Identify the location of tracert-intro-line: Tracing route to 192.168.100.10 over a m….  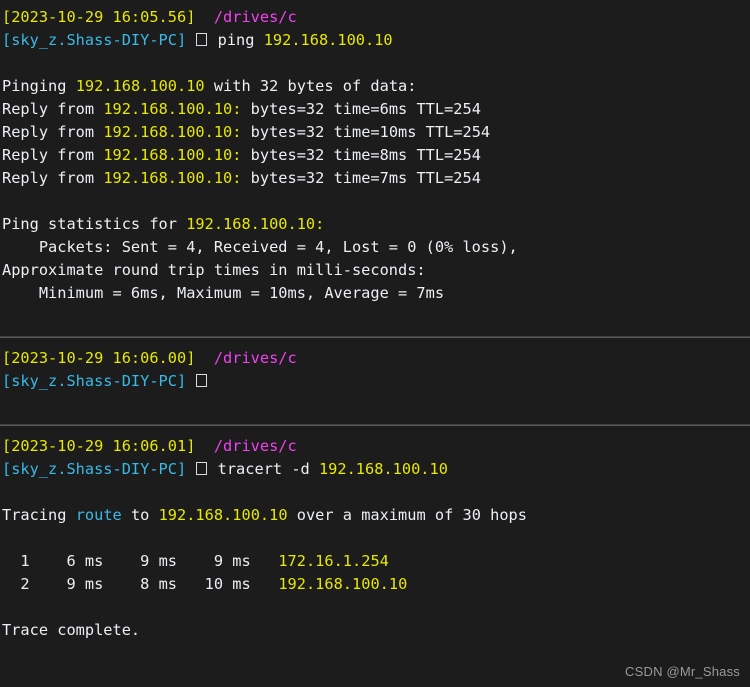
(375, 515).